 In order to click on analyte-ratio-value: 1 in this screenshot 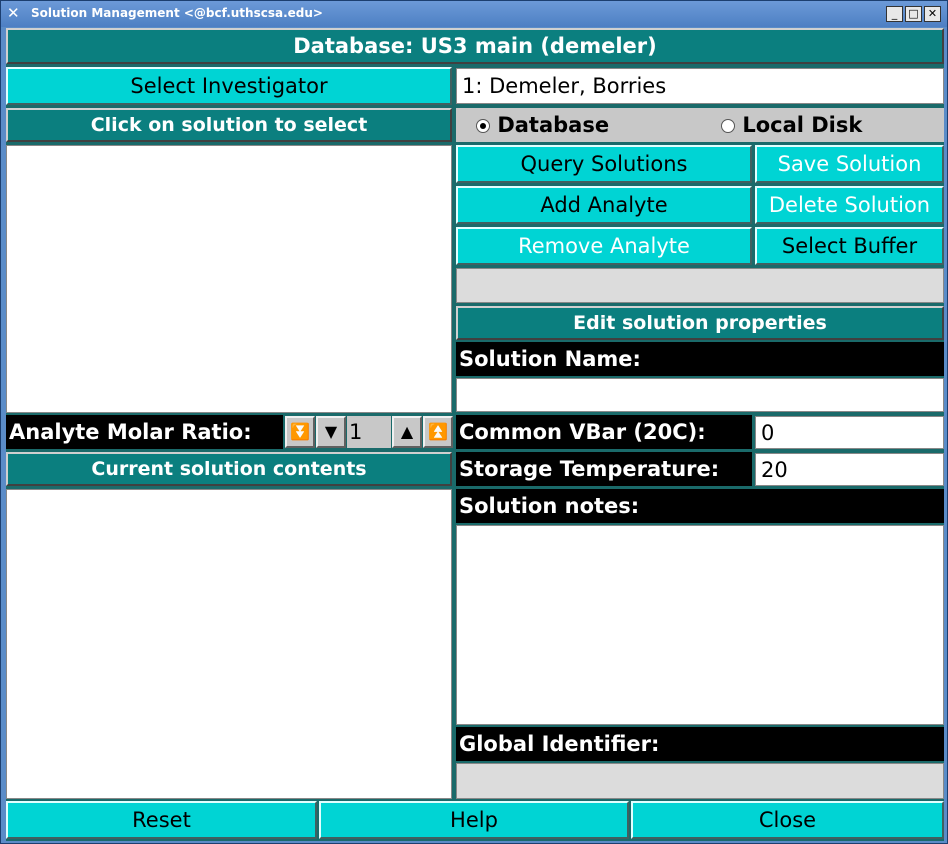, I will do `click(369, 432)`.